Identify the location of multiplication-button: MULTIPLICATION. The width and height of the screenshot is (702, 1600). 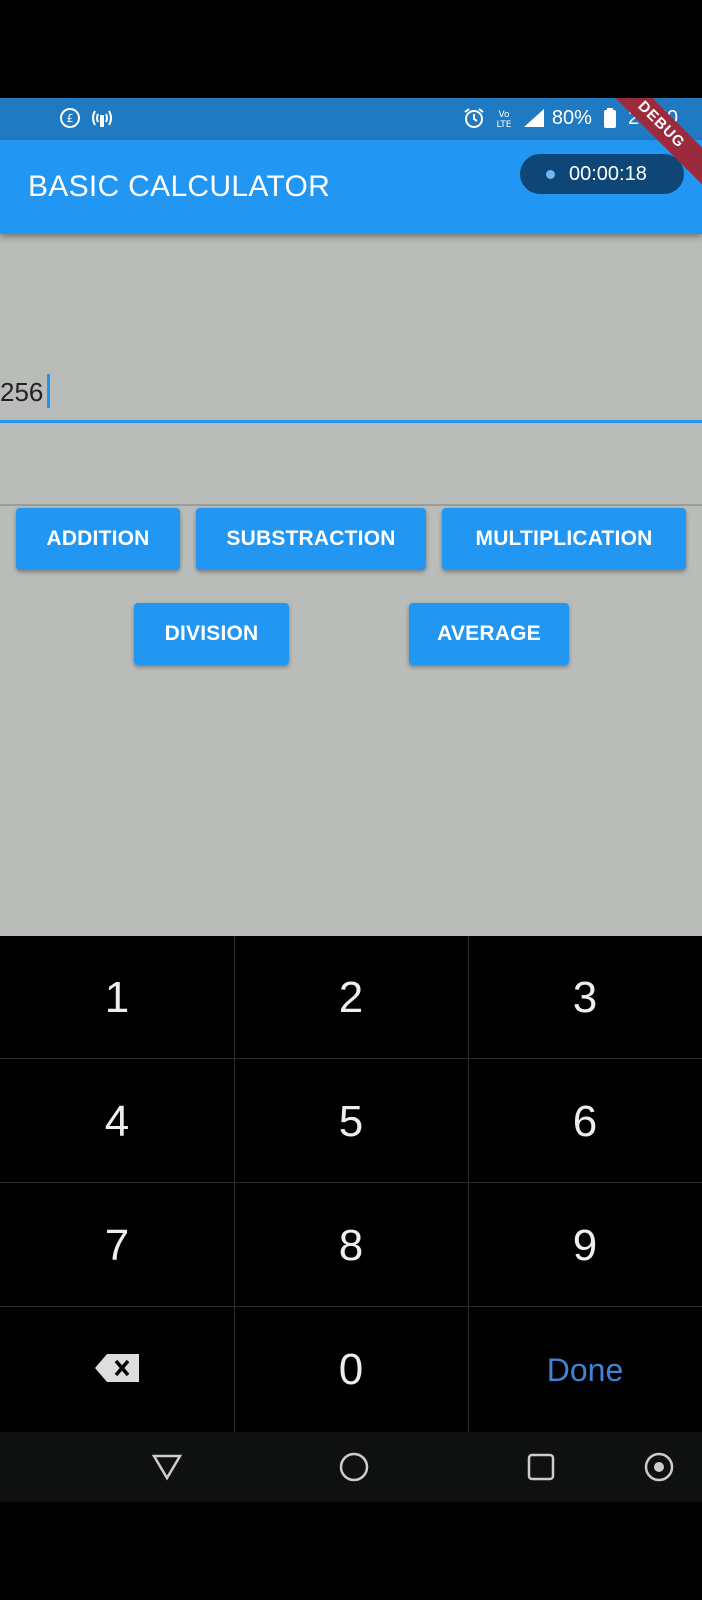
(564, 539).